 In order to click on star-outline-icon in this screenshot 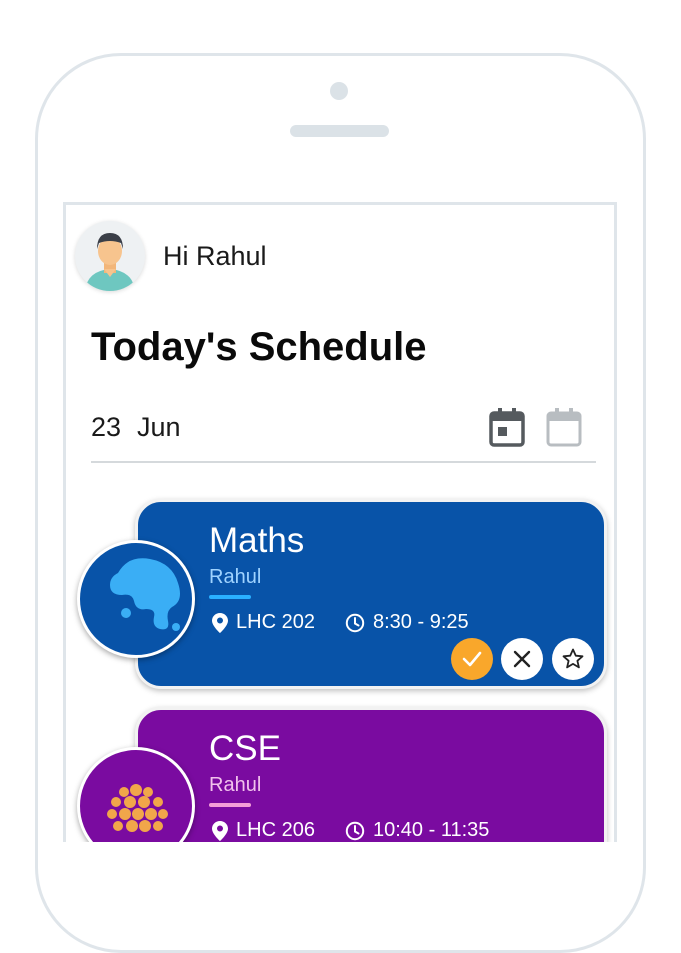, I will do `click(573, 658)`.